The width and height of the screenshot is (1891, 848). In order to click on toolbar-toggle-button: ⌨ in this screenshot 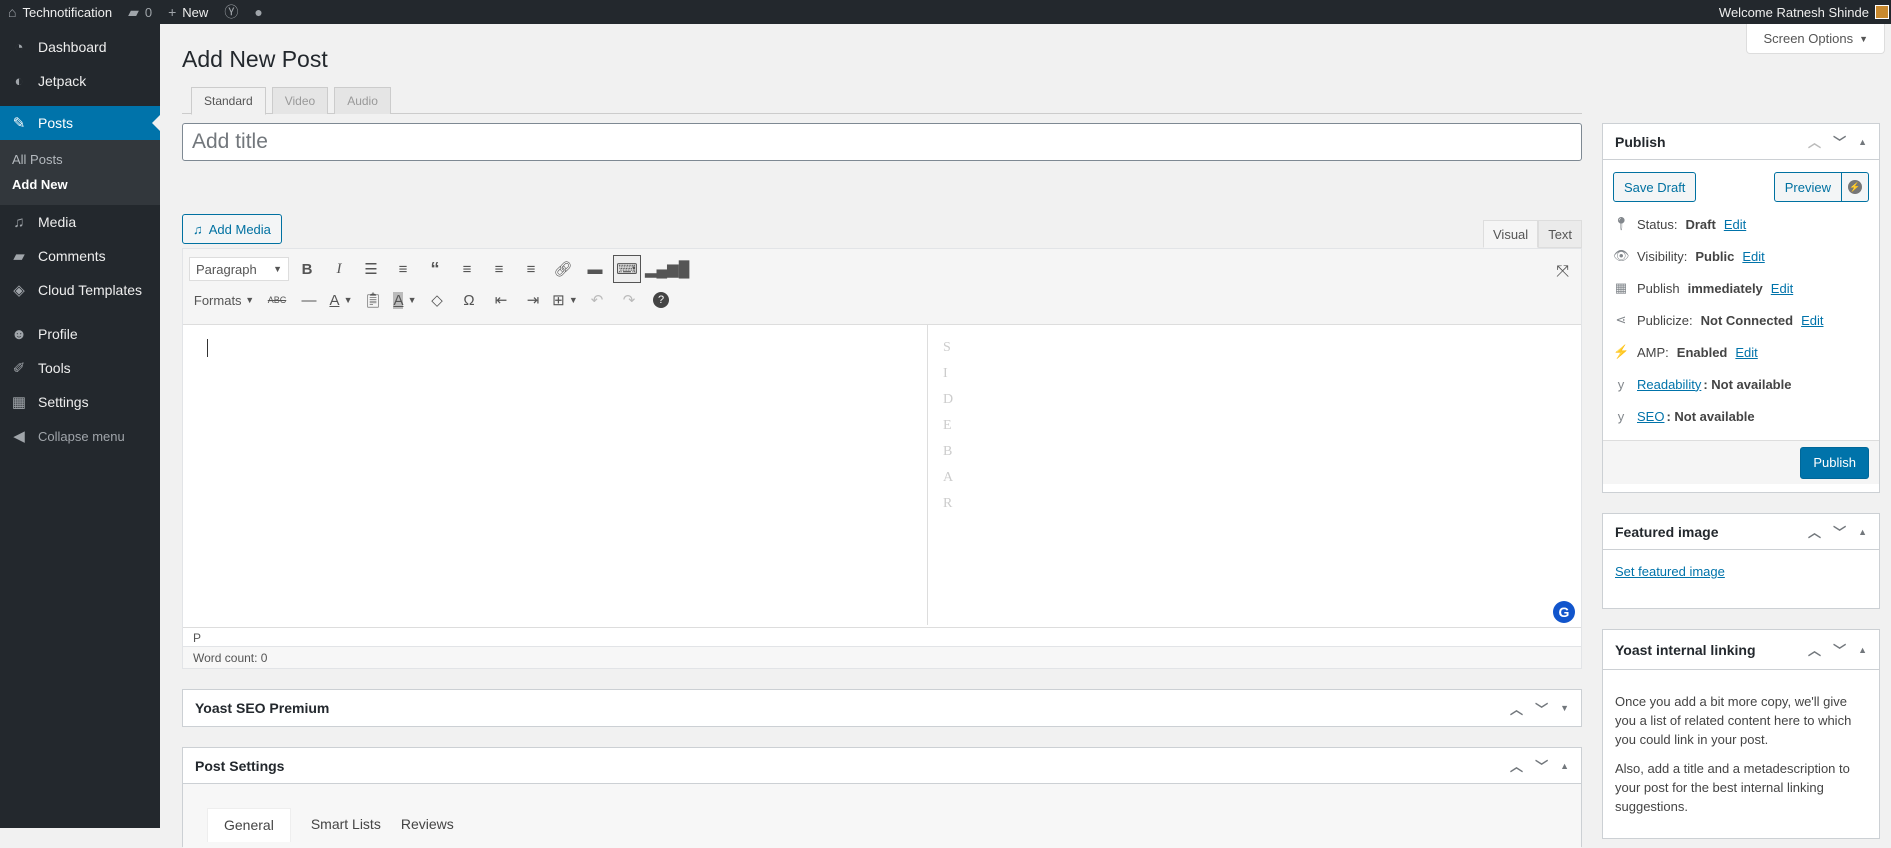, I will do `click(627, 269)`.